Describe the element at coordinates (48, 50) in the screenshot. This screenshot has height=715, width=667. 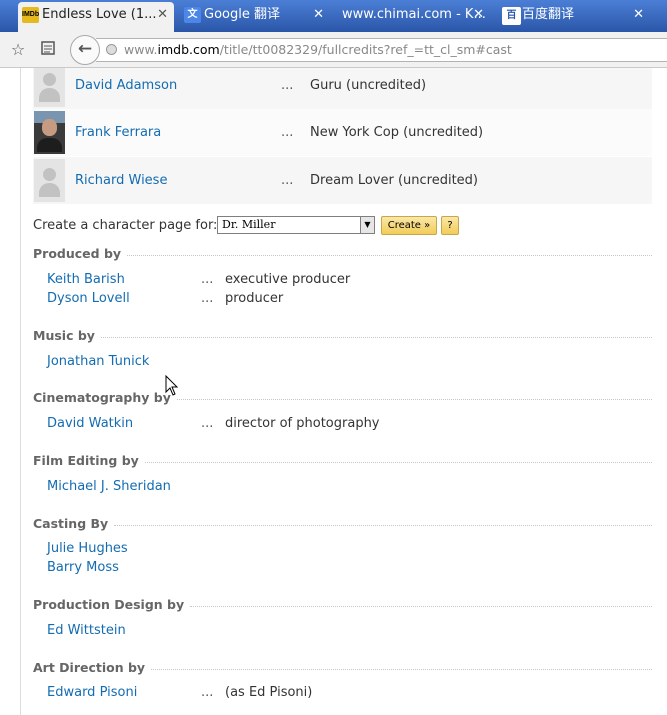
I see `reading-list-icon` at that location.